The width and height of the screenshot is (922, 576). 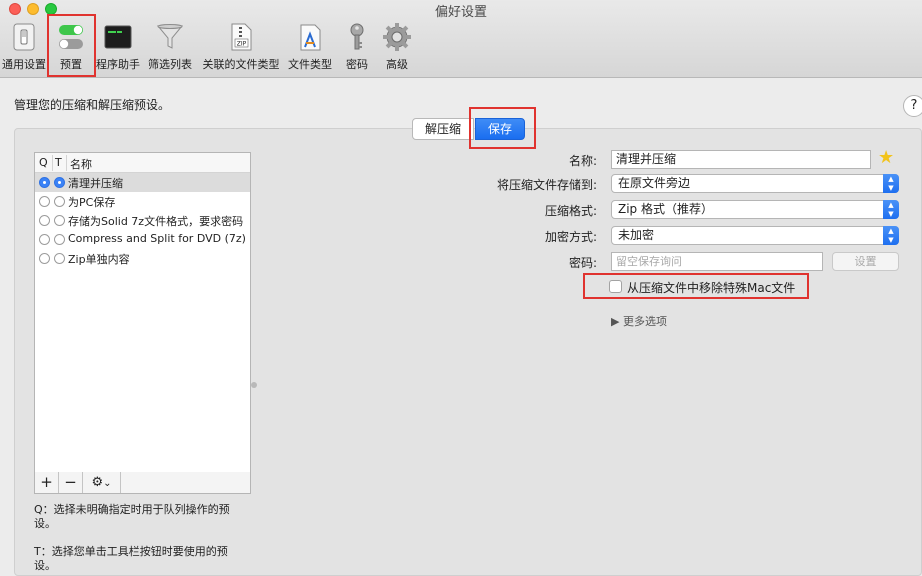 I want to click on preset-name-field: 清理并压缩, so click(x=741, y=159).